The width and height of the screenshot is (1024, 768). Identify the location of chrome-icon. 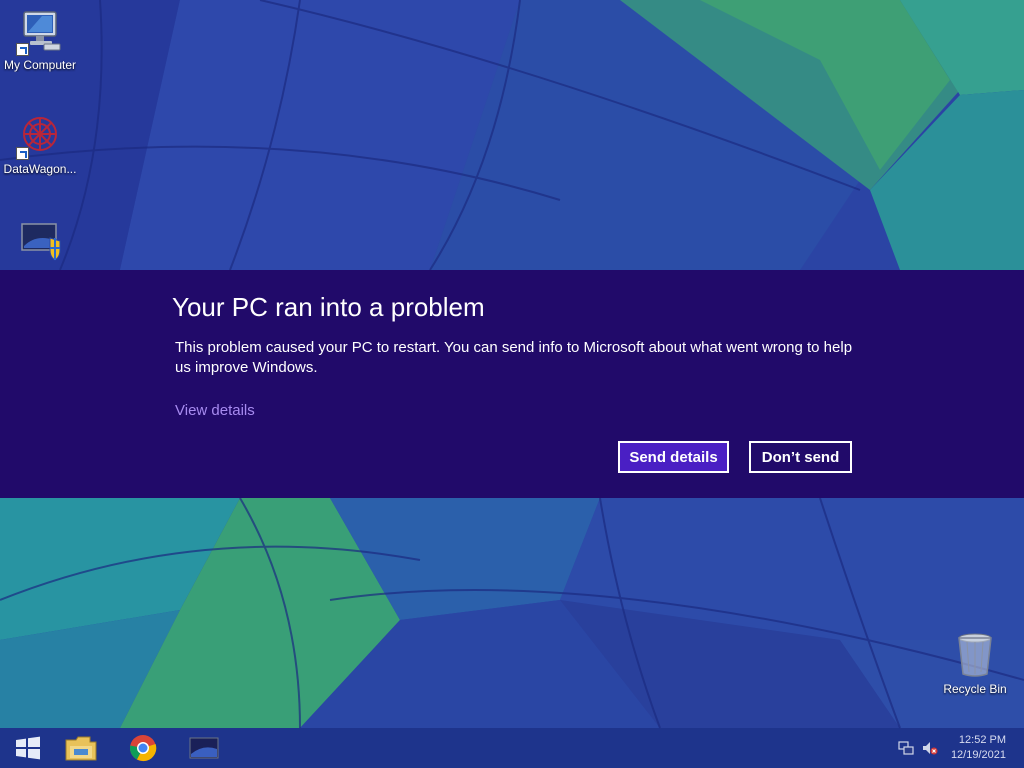
(143, 748).